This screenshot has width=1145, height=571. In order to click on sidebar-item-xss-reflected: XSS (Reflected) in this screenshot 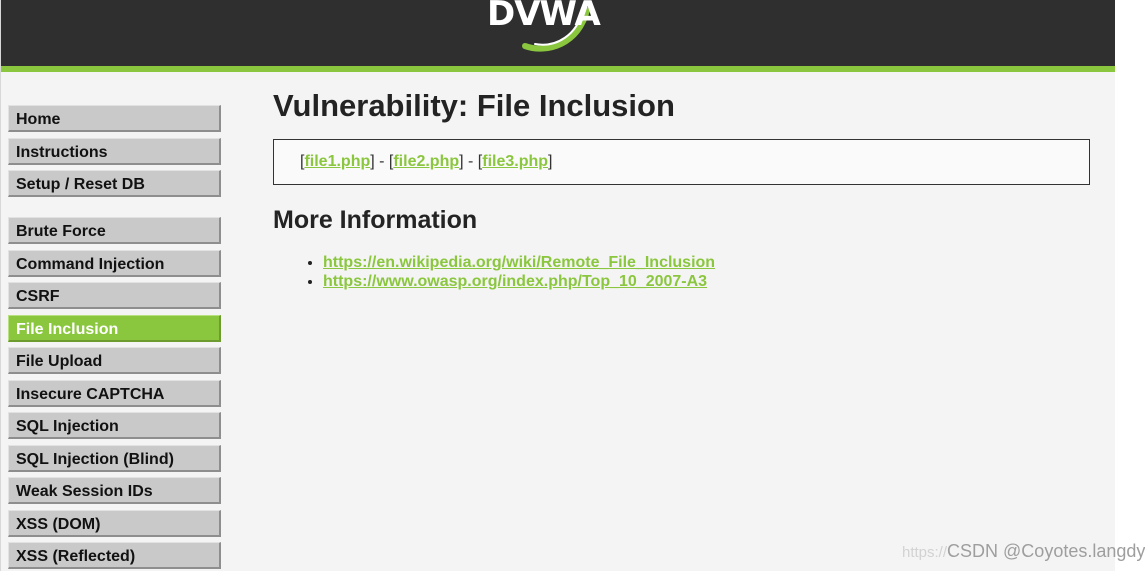, I will do `click(114, 555)`.